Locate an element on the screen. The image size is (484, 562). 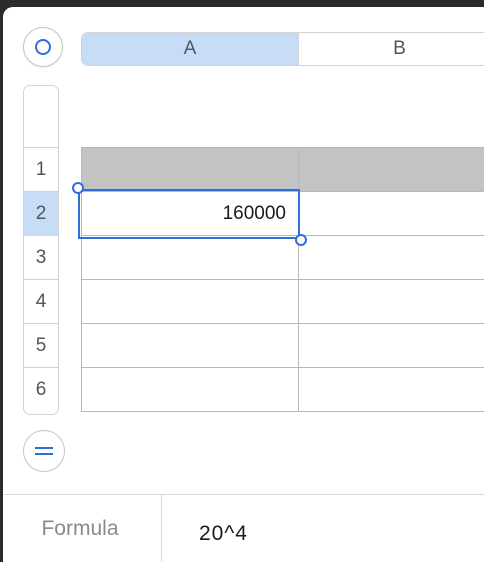
cell-b1 is located at coordinates (391, 169).